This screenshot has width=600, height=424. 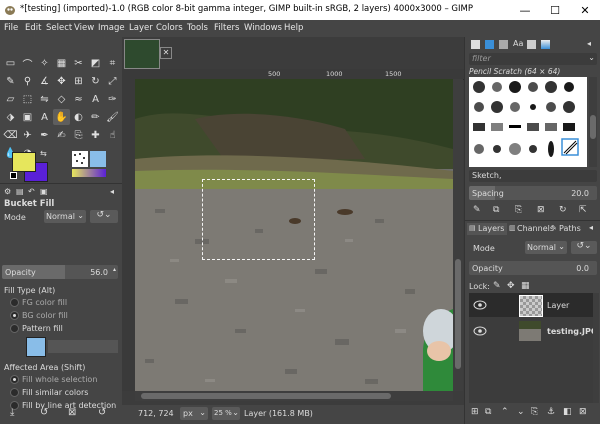 What do you see at coordinates (44, 117) in the screenshot?
I see `text-tool-icon: A` at bounding box center [44, 117].